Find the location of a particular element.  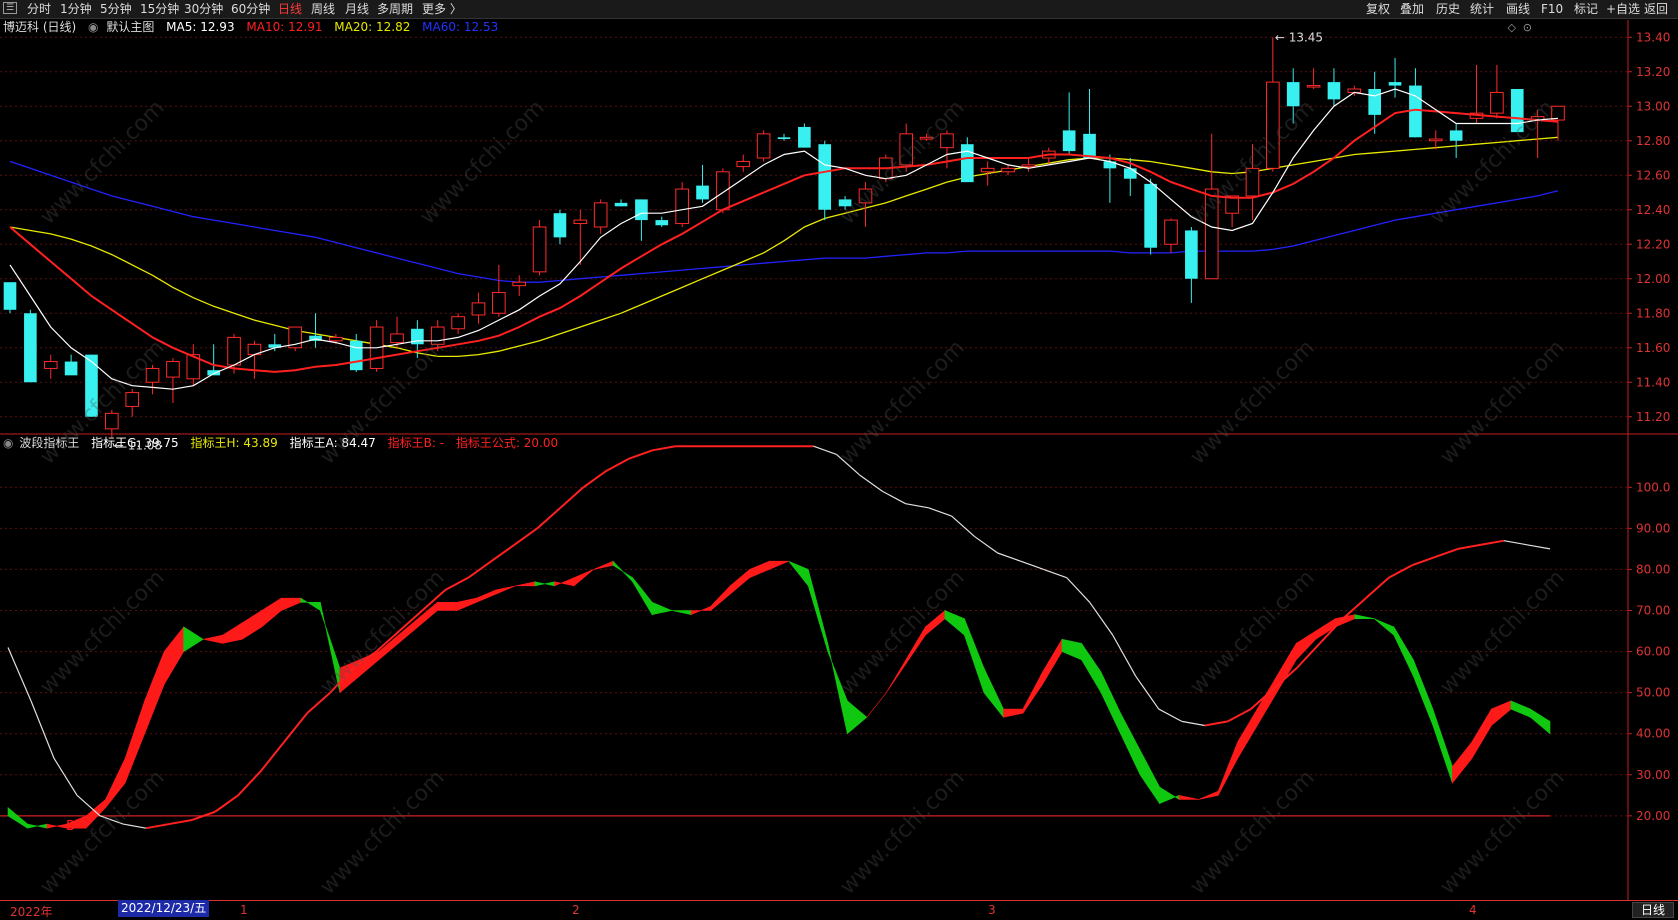

main-tick-label-3: 12.80 is located at coordinates (1653, 141).